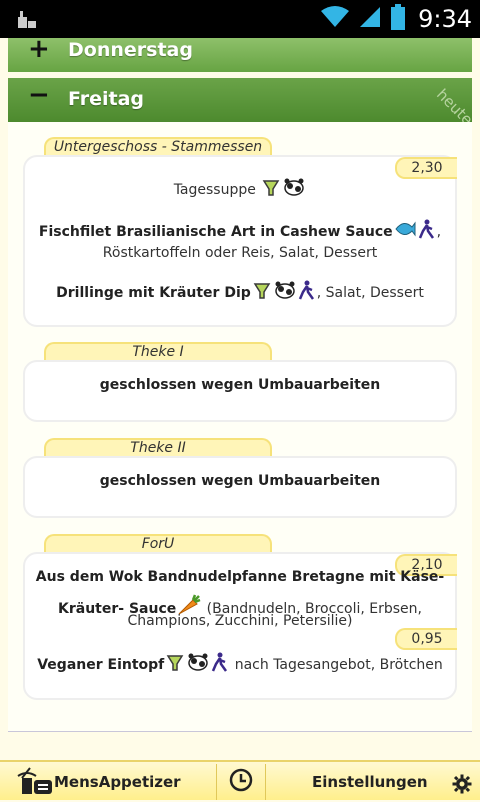 This screenshot has height=802, width=480. I want to click on gear-icon, so click(462, 786).